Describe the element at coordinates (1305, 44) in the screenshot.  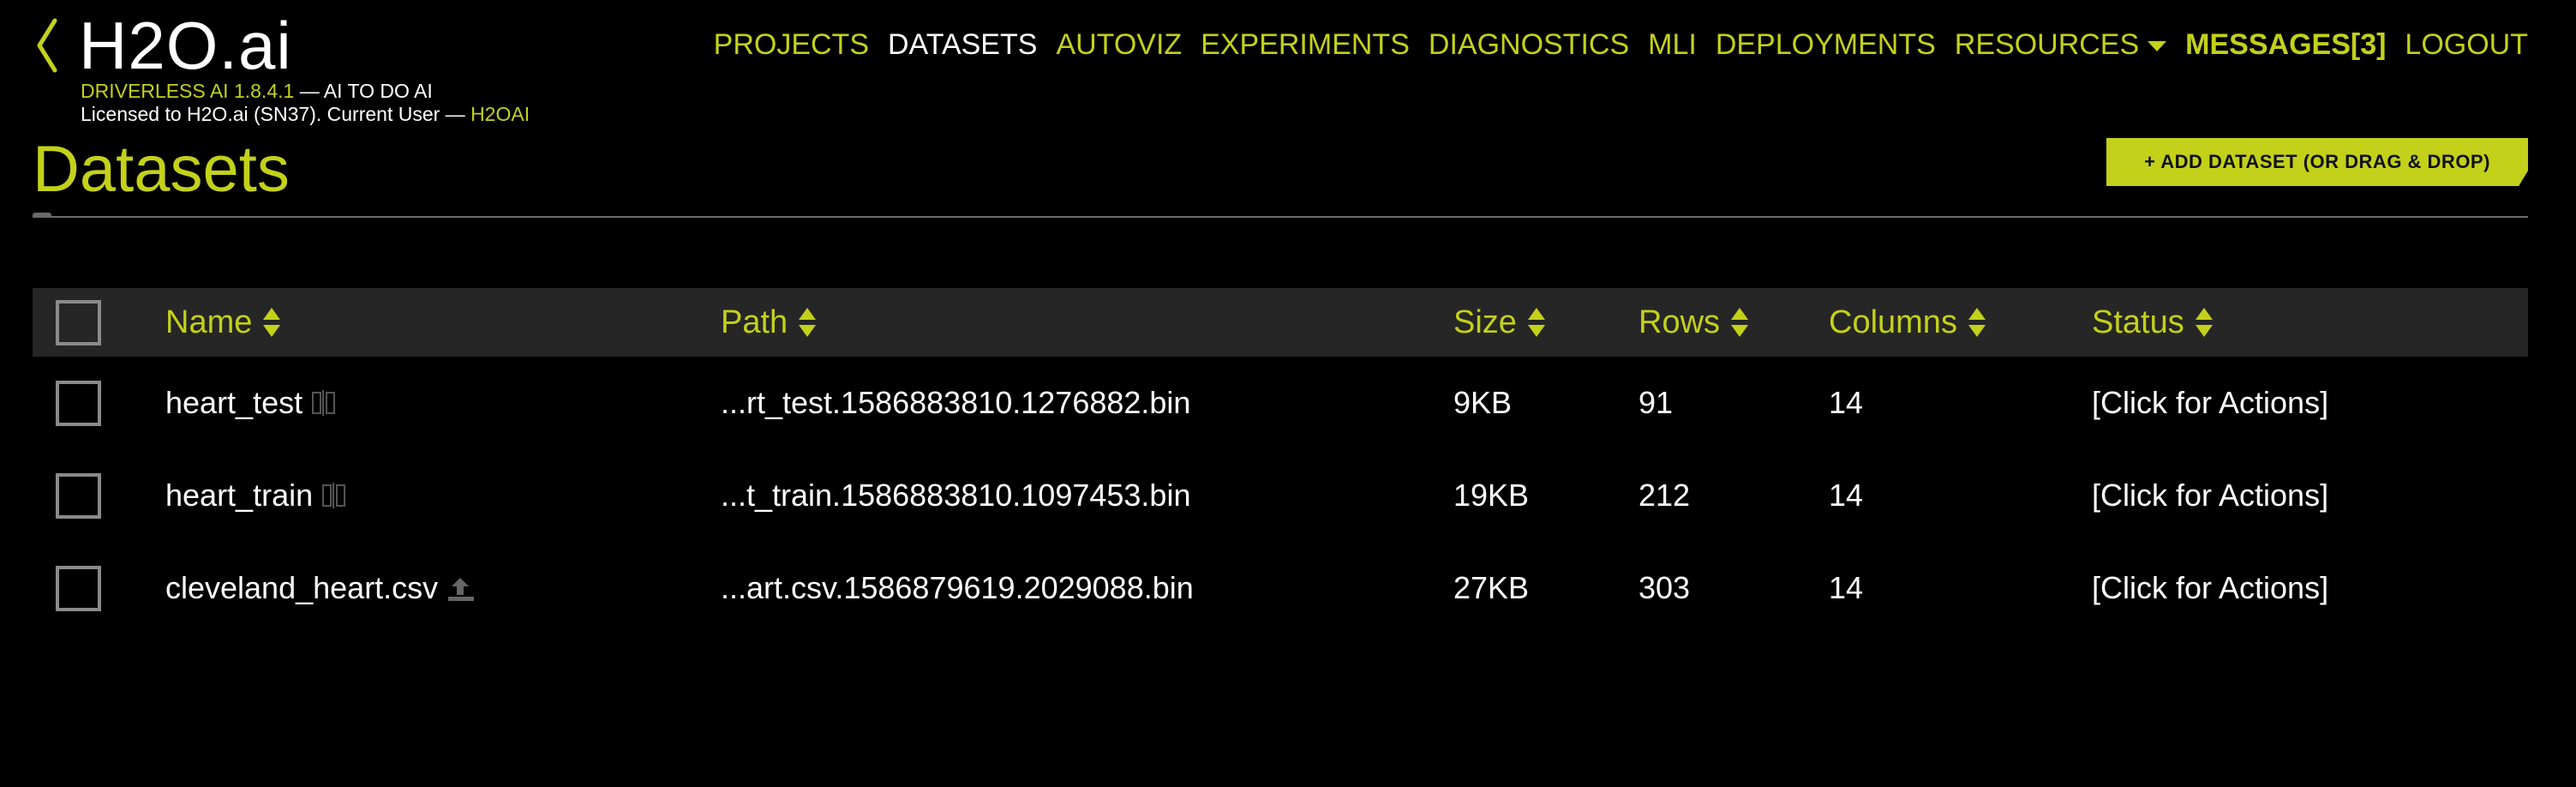
I see `nav-experiments: EXPERIMENTS` at that location.